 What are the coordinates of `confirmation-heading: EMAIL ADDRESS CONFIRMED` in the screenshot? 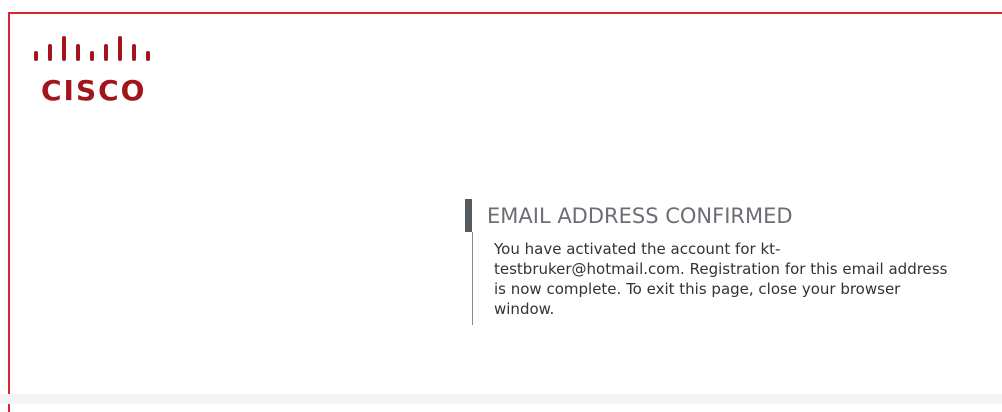 It's located at (640, 216).